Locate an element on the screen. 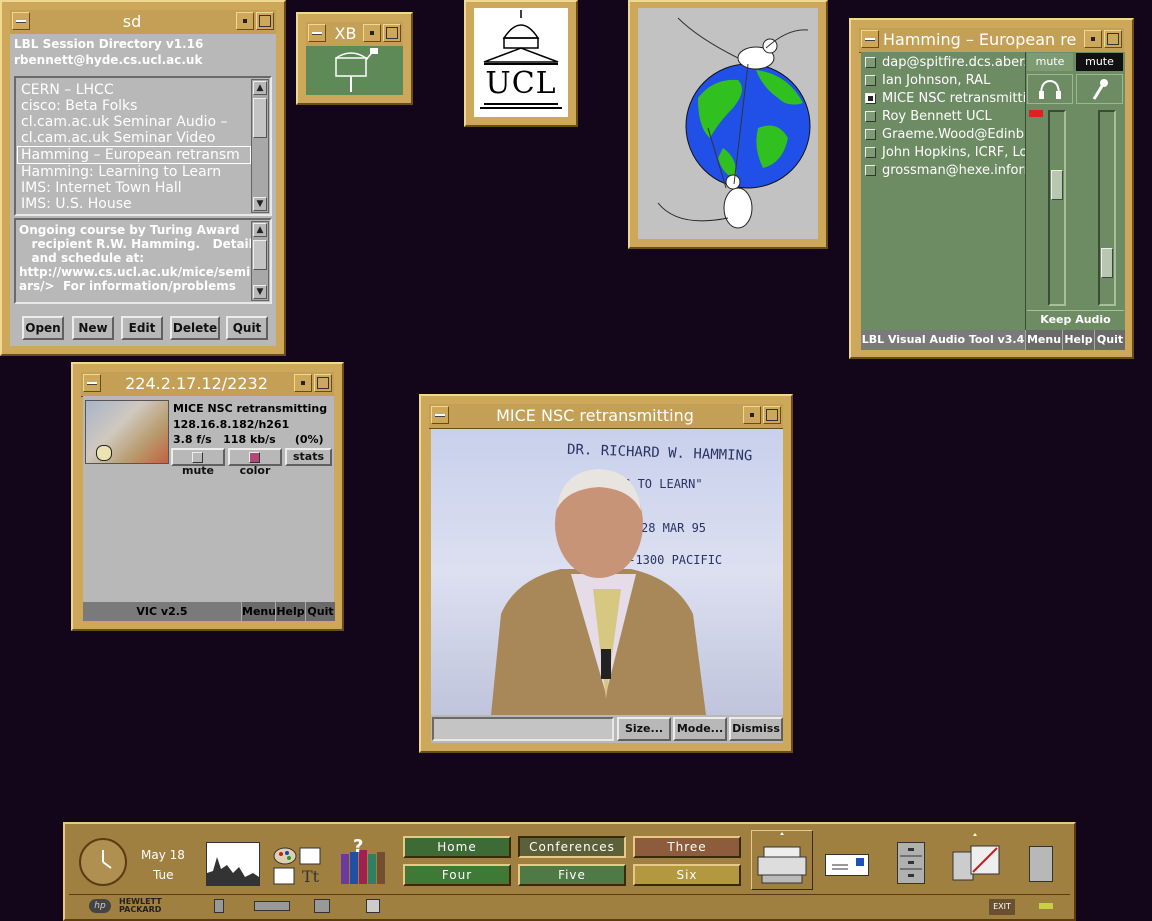  mail-icon is located at coordinates (847, 865).